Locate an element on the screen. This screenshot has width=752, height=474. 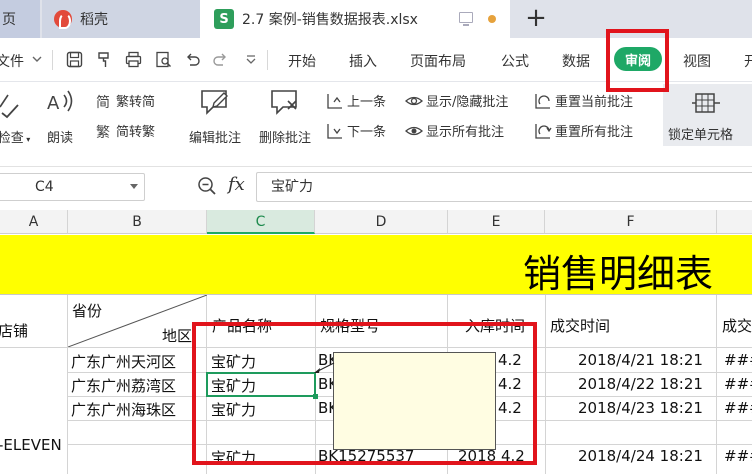
cell-deal-time: 2018/4/24 18:21 is located at coordinates (640, 456).